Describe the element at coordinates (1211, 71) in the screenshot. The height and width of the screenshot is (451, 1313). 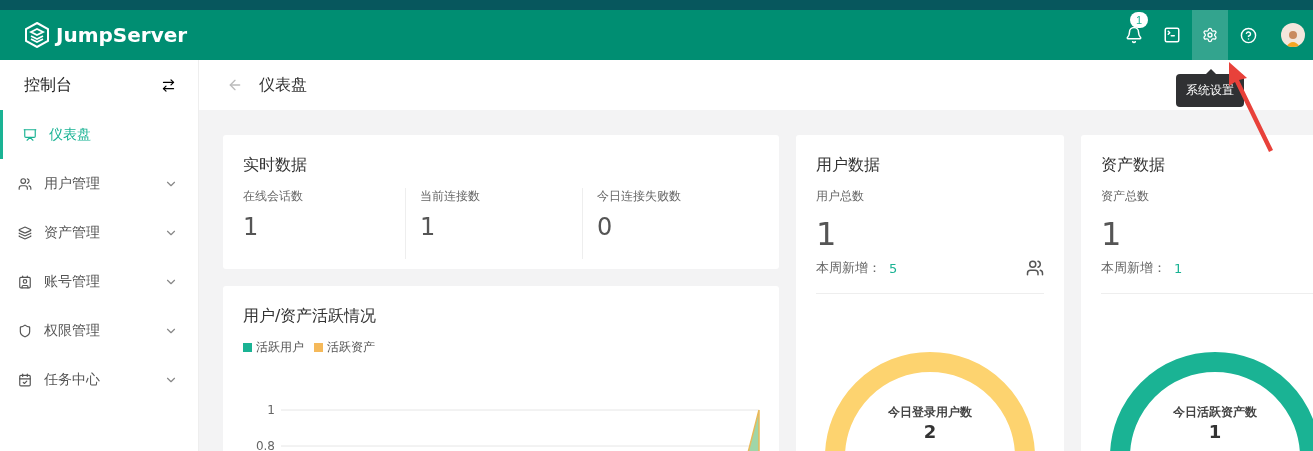
I see `tooltip-caret` at that location.